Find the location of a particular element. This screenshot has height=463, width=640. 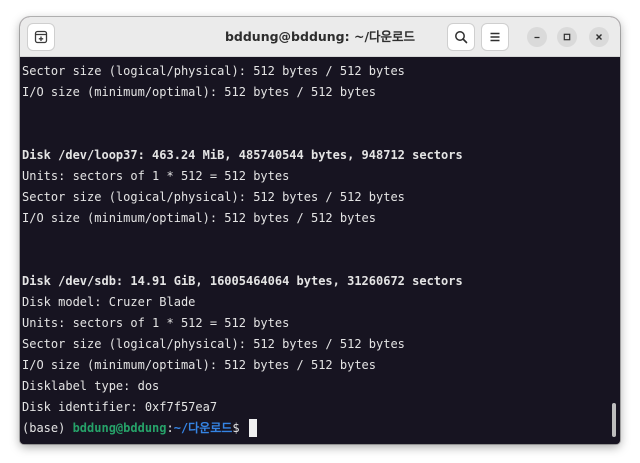

new-tab-button is located at coordinates (41, 37).